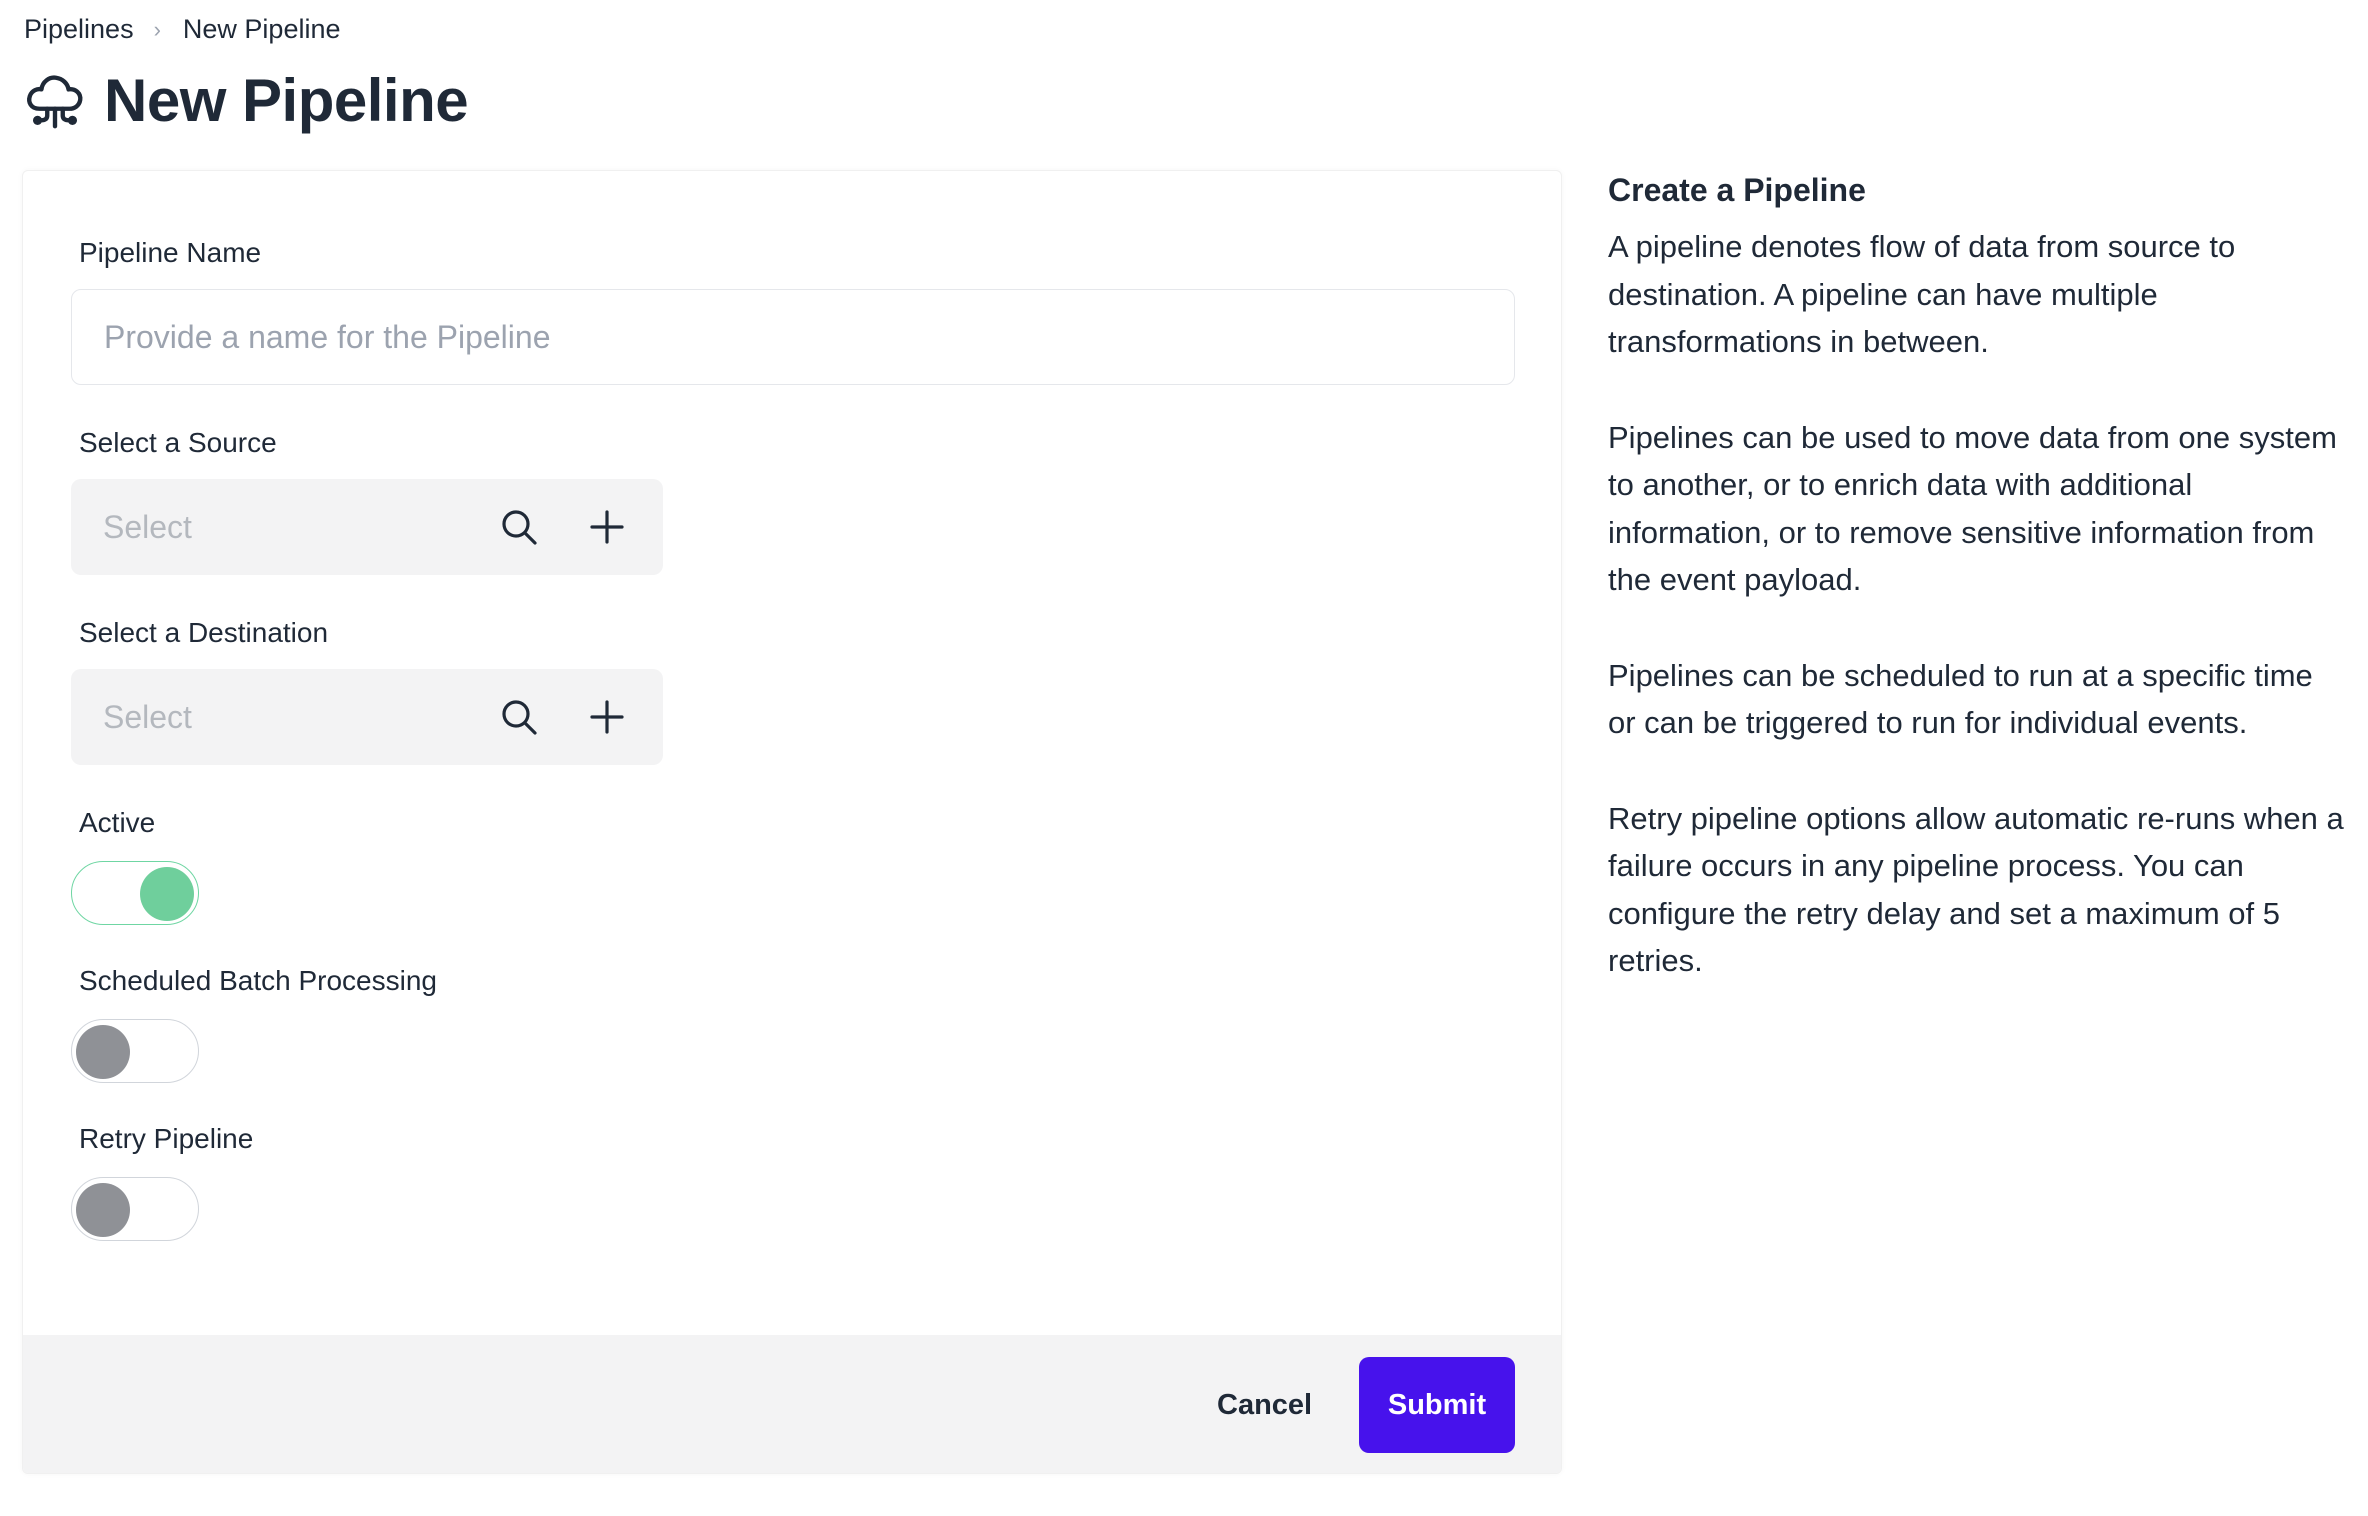 The image size is (2368, 1516). Describe the element at coordinates (1264, 1405) in the screenshot. I see `cancel-button: Cancel` at that location.